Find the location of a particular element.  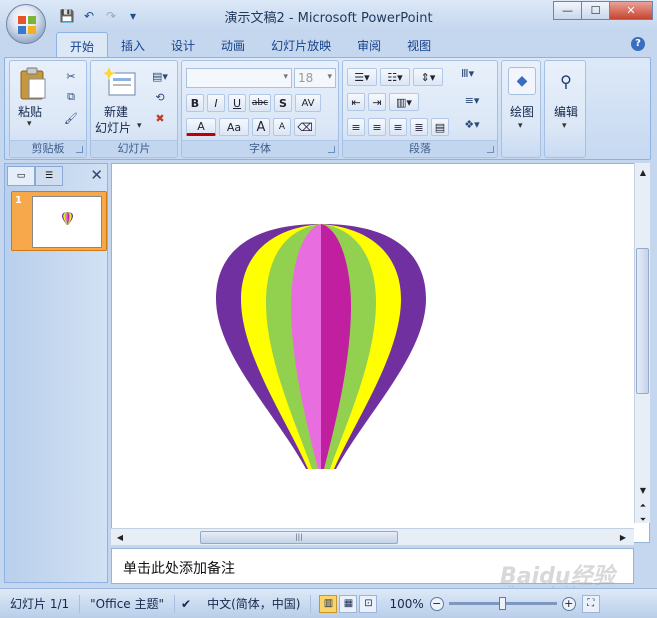

strikethrough-button: abc is located at coordinates (260, 103).